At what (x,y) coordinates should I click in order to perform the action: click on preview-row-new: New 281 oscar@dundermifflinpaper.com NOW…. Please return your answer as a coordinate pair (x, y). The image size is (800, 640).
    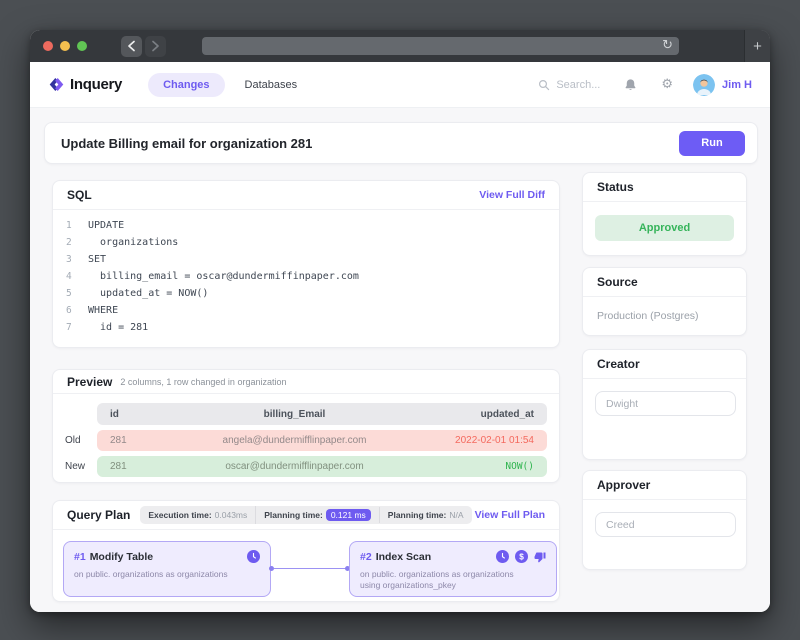
    Looking at the image, I should click on (306, 466).